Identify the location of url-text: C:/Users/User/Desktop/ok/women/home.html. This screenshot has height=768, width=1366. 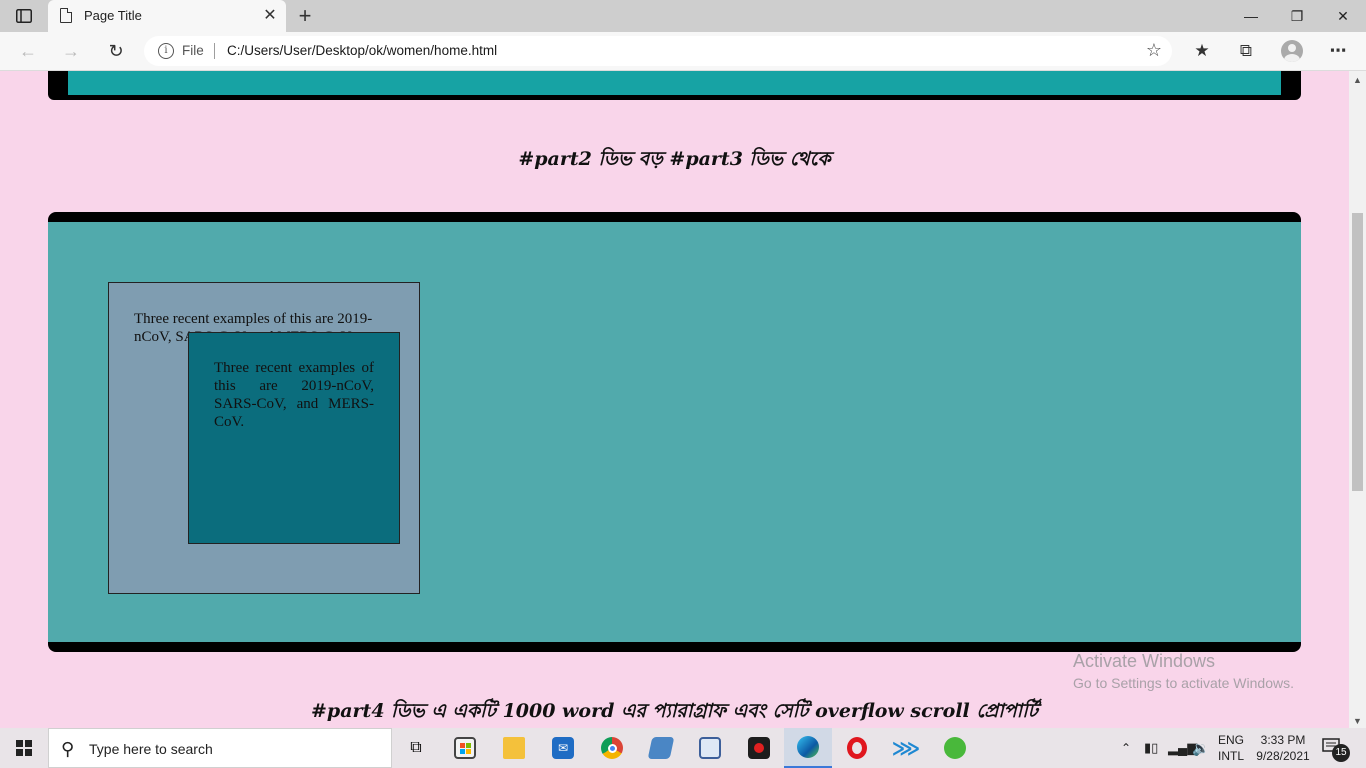
(362, 50).